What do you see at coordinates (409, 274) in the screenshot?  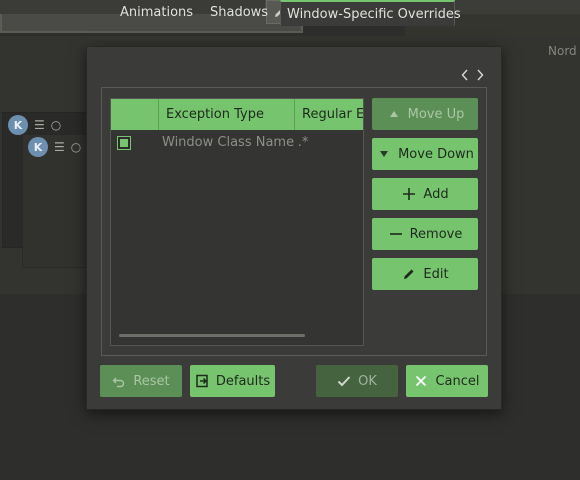 I see `pencil-icon` at bounding box center [409, 274].